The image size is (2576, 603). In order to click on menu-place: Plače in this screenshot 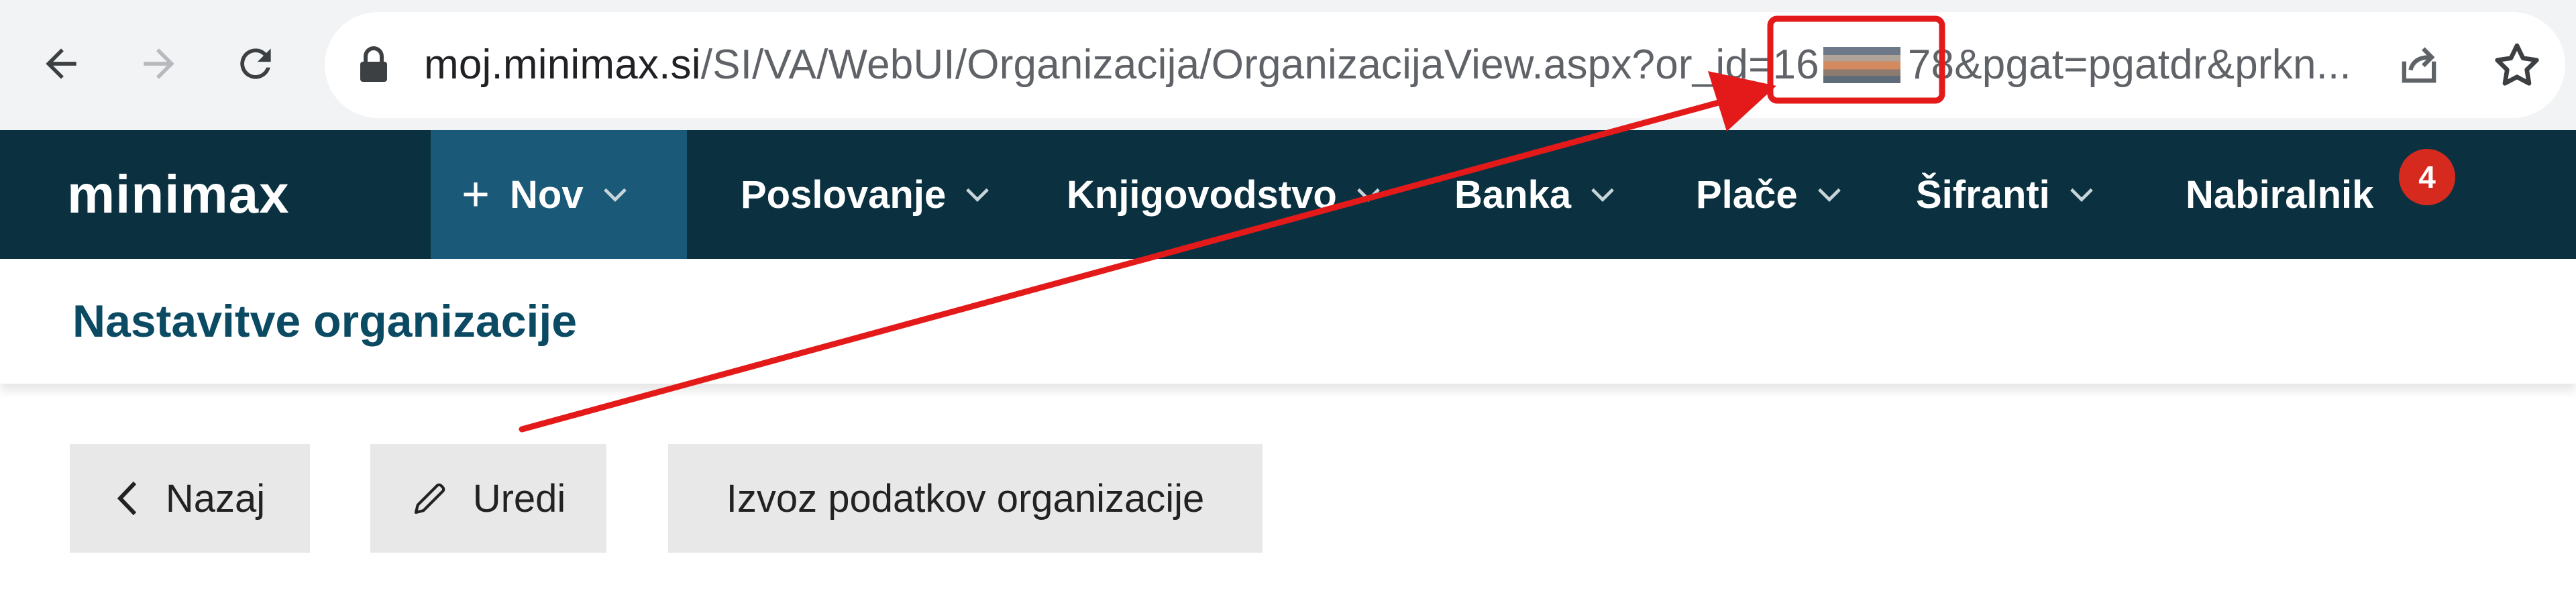, I will do `click(1769, 194)`.